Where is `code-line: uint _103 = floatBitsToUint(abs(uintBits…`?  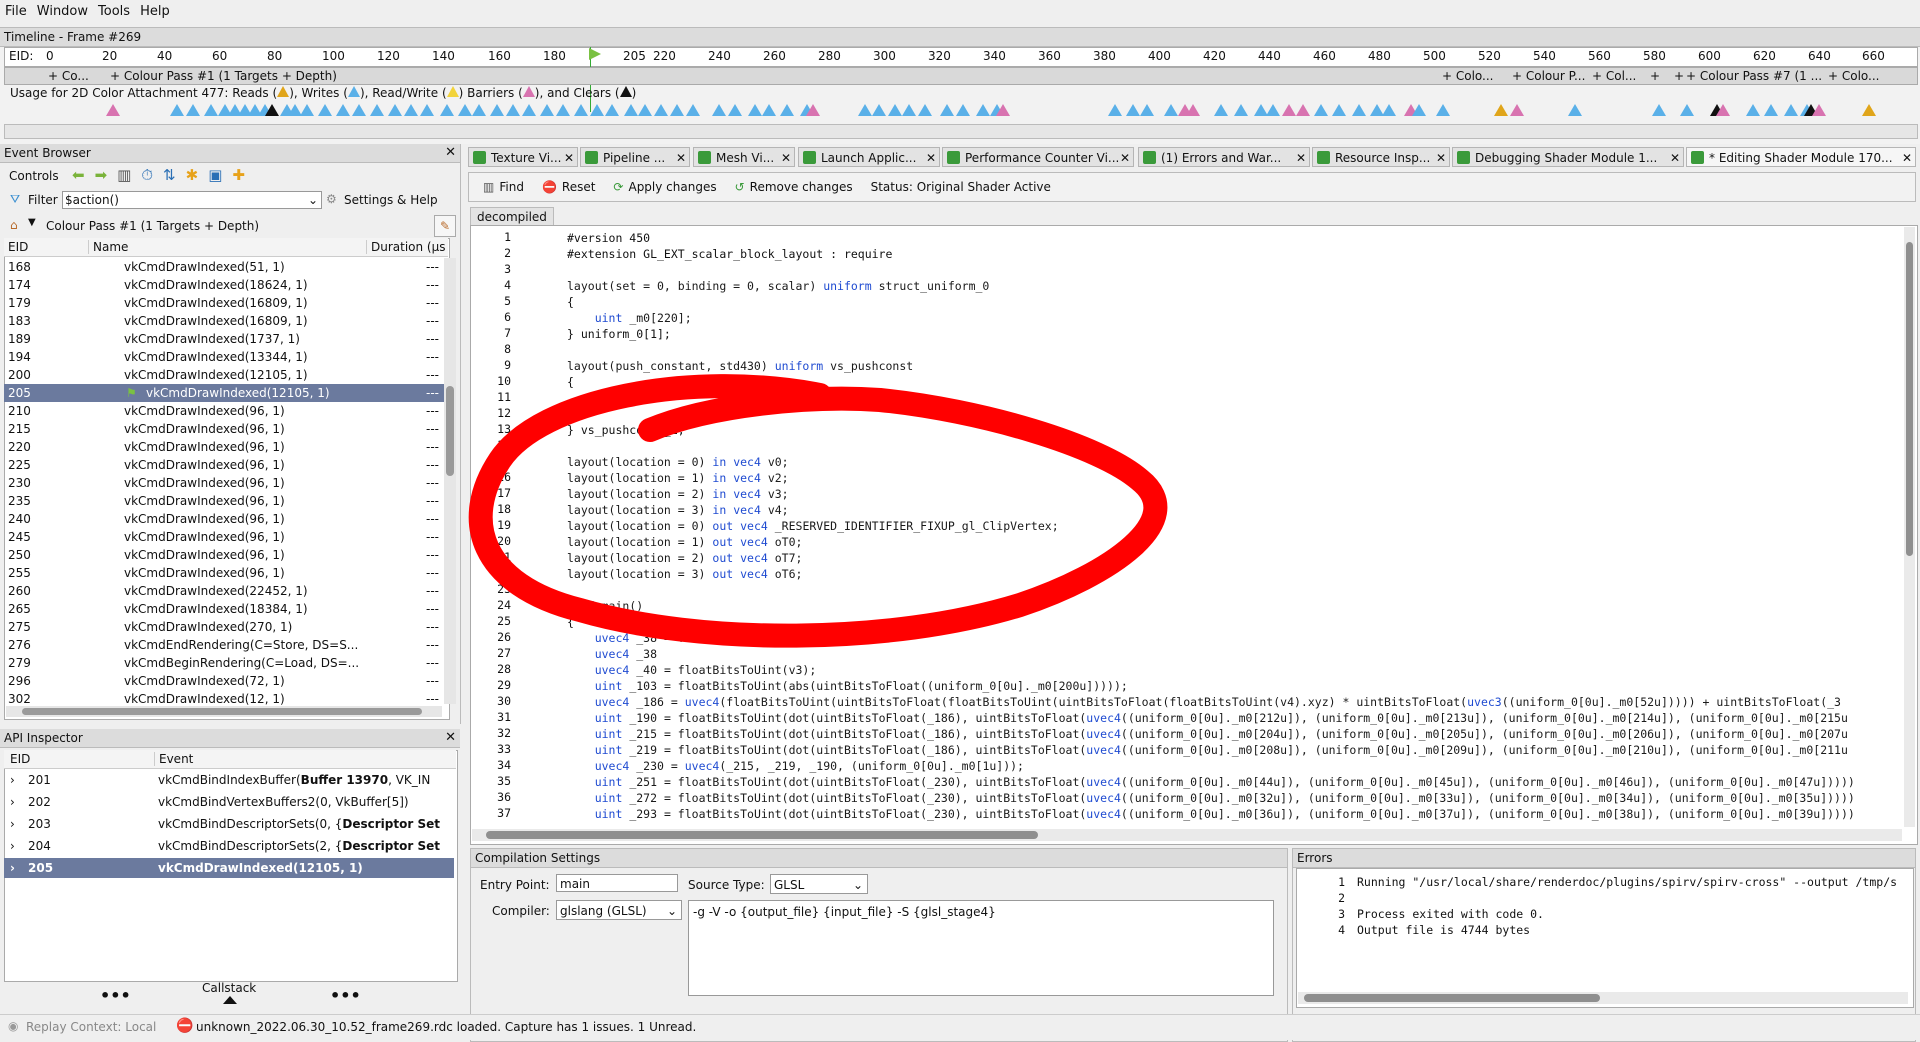
code-line: uint _103 = floatBitsToUint(abs(uintBits… is located at coordinates (847, 686).